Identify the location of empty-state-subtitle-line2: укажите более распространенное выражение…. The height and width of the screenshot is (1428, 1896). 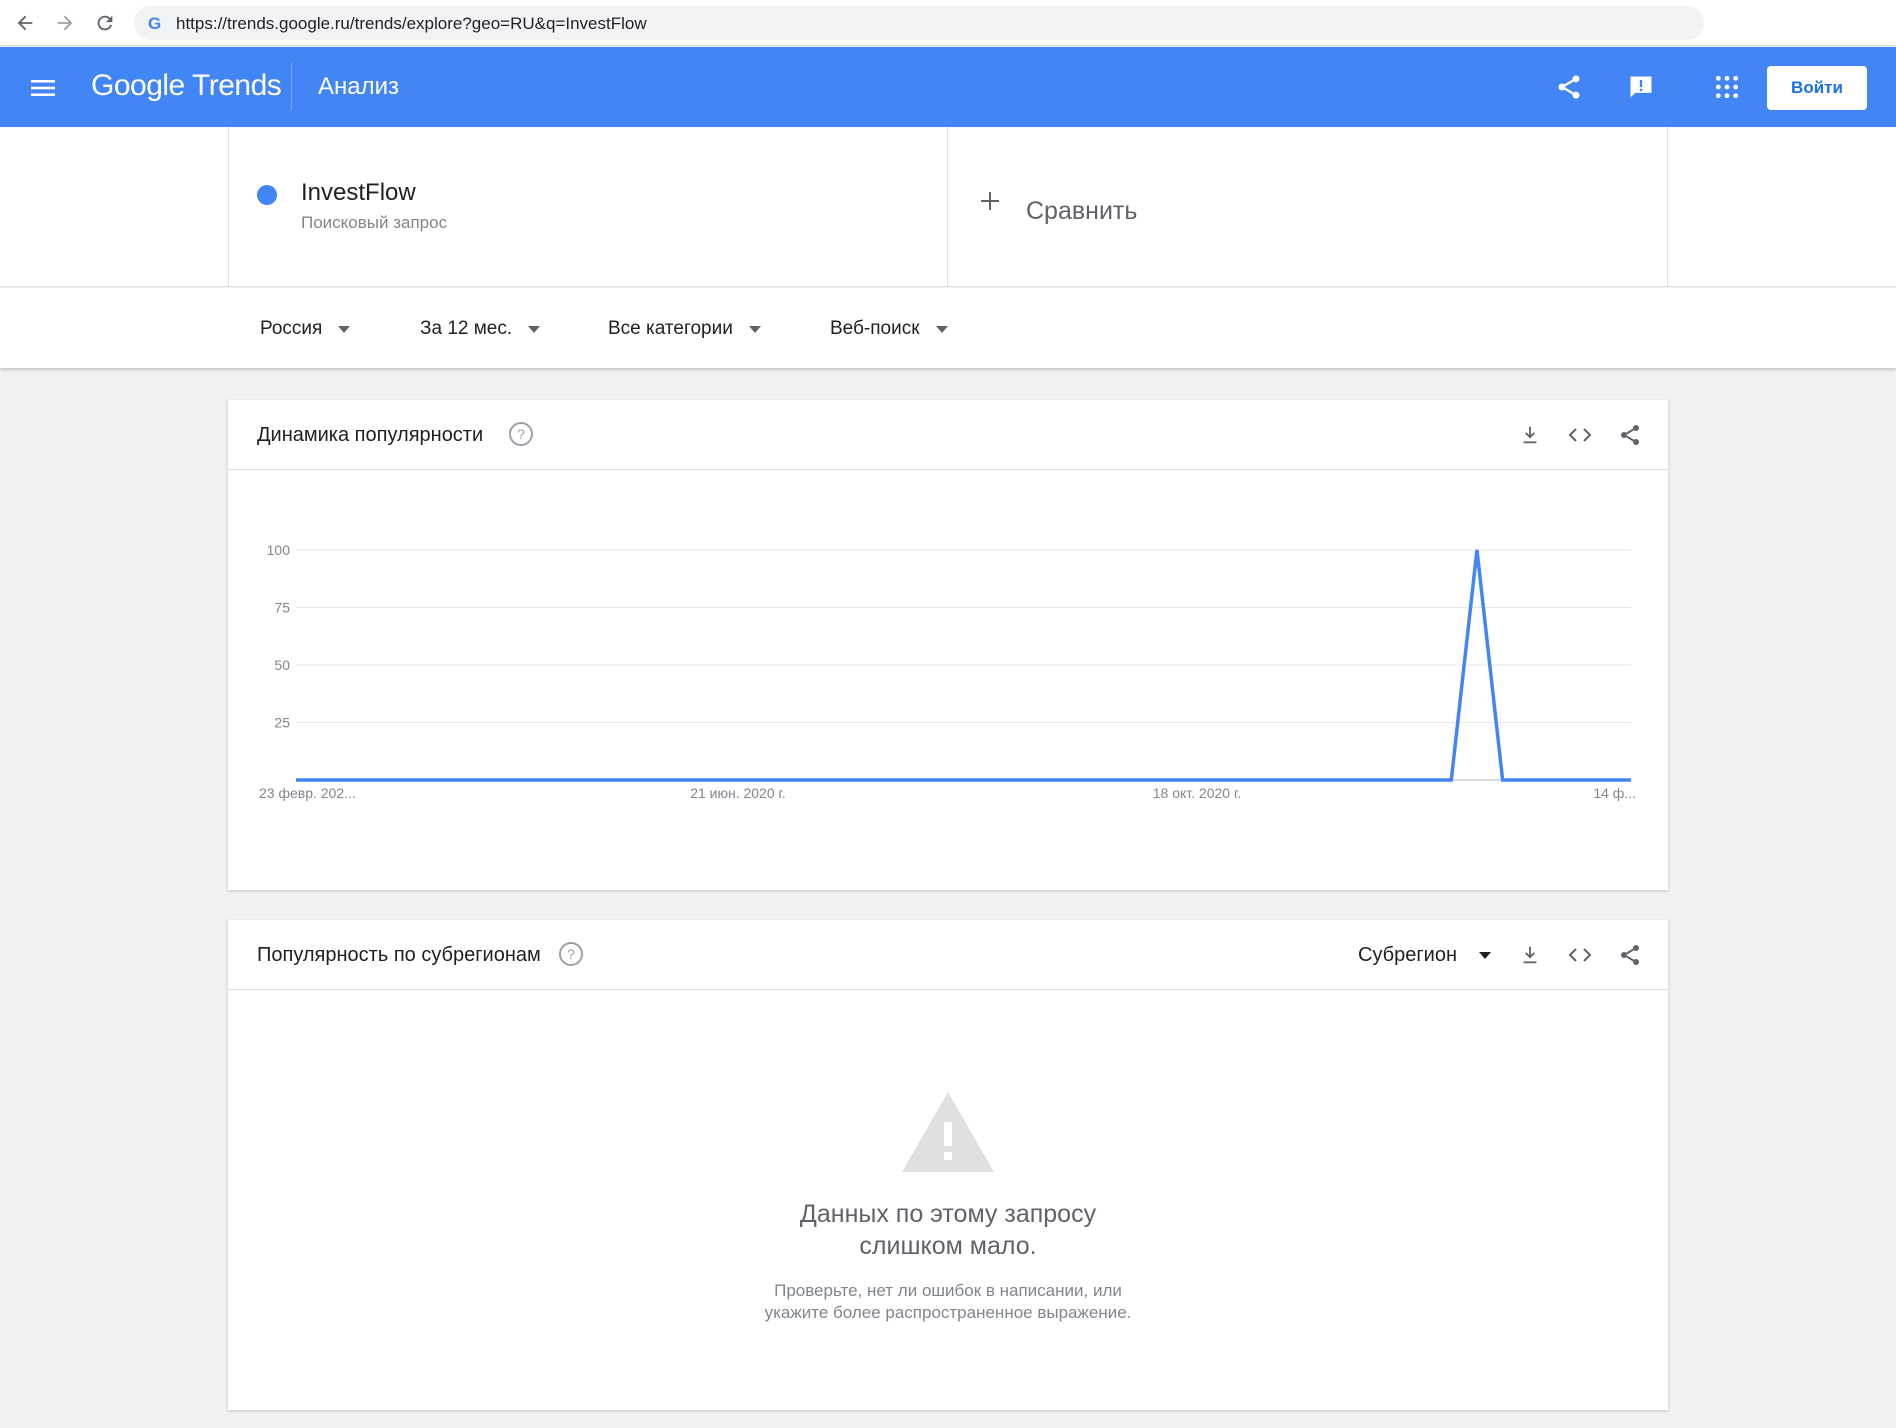
(948, 1312).